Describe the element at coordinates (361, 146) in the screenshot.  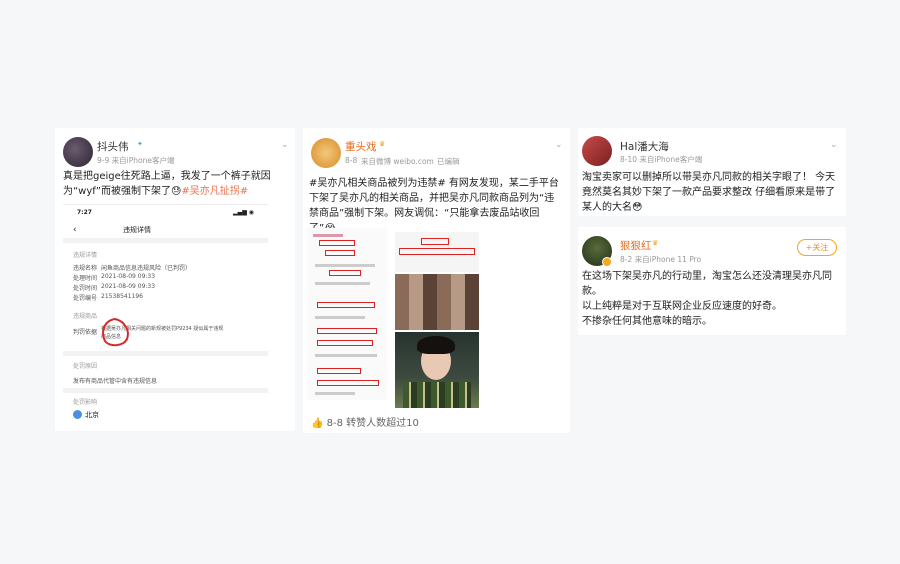
I see `username: 重头戏` at that location.